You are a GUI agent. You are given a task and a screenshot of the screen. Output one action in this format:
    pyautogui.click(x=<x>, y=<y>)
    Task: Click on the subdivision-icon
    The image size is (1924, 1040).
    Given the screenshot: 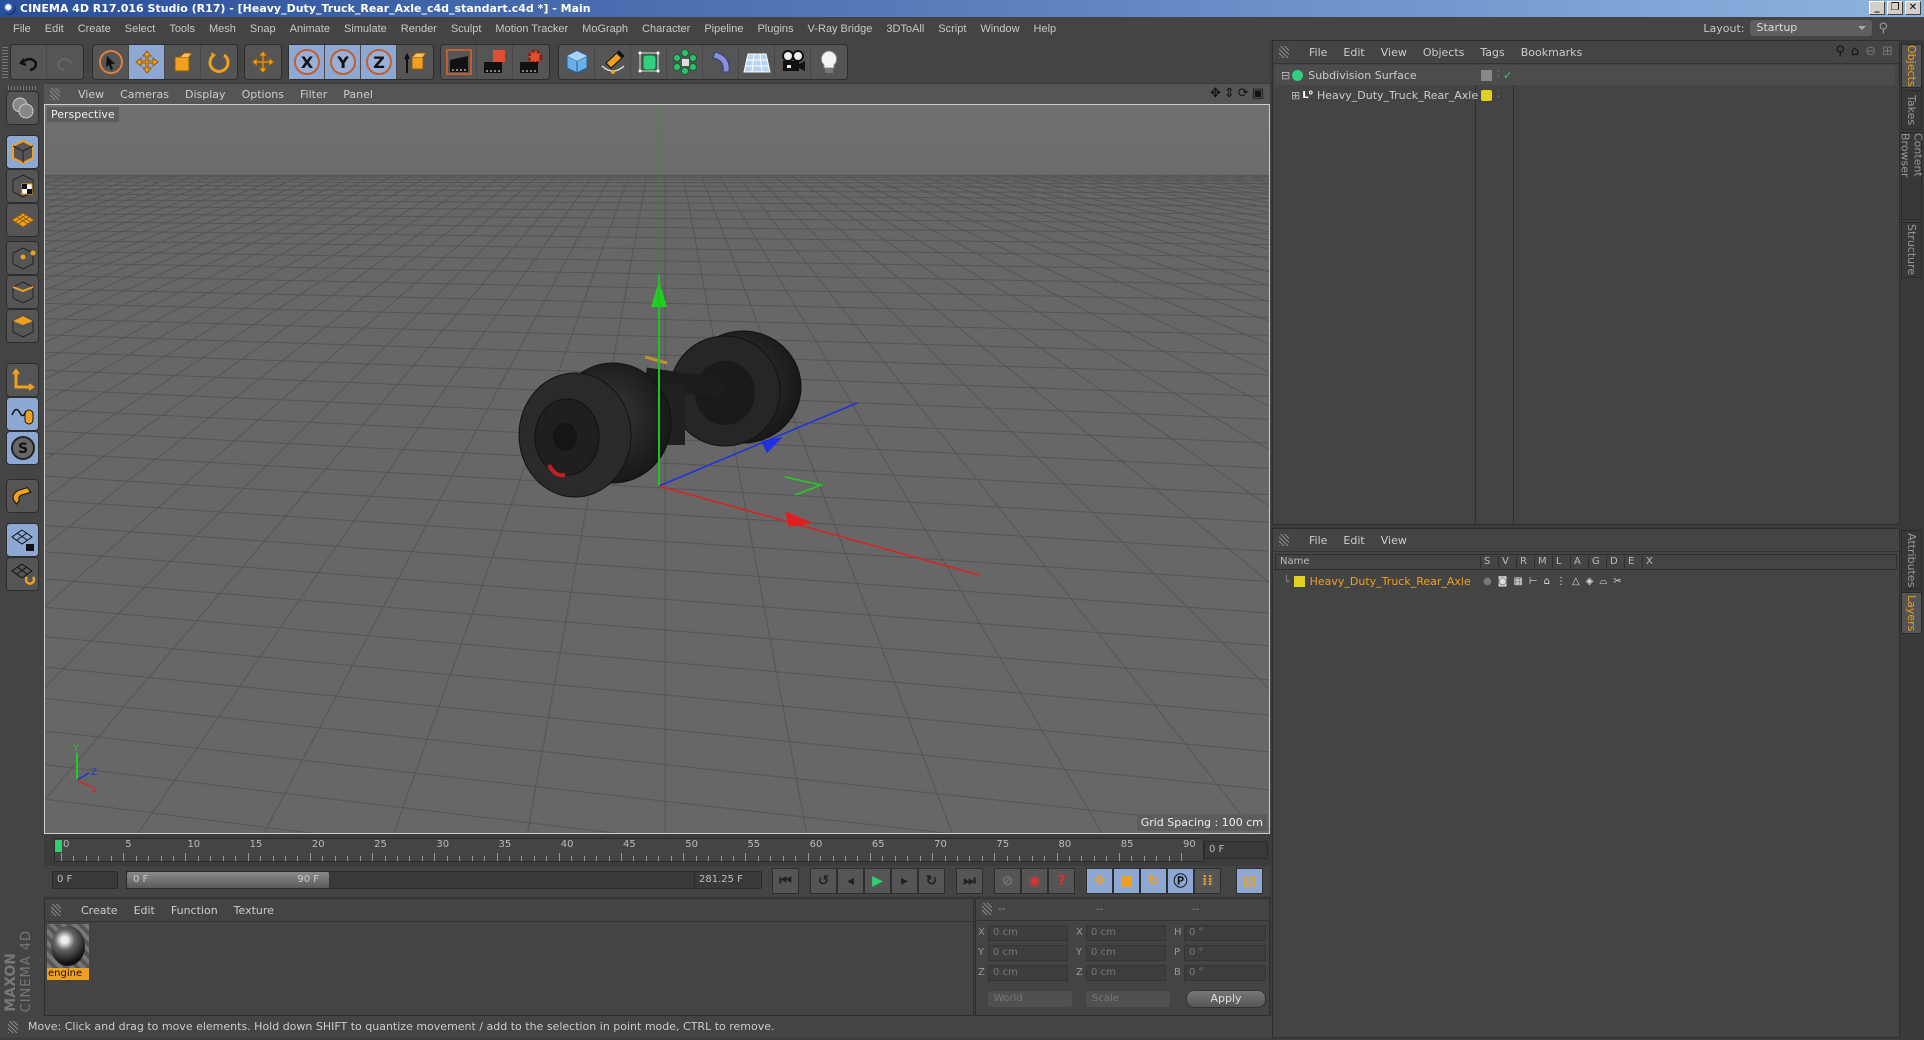 What is the action you would take?
    pyautogui.click(x=649, y=62)
    